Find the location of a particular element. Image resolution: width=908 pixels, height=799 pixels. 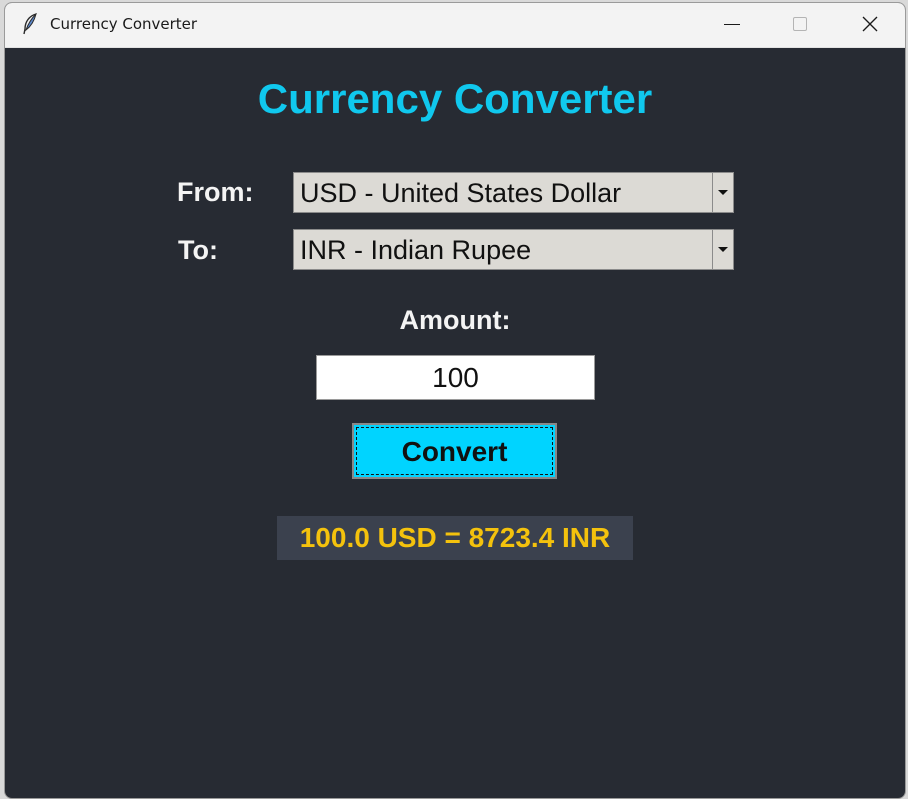

close-button is located at coordinates (870, 25).